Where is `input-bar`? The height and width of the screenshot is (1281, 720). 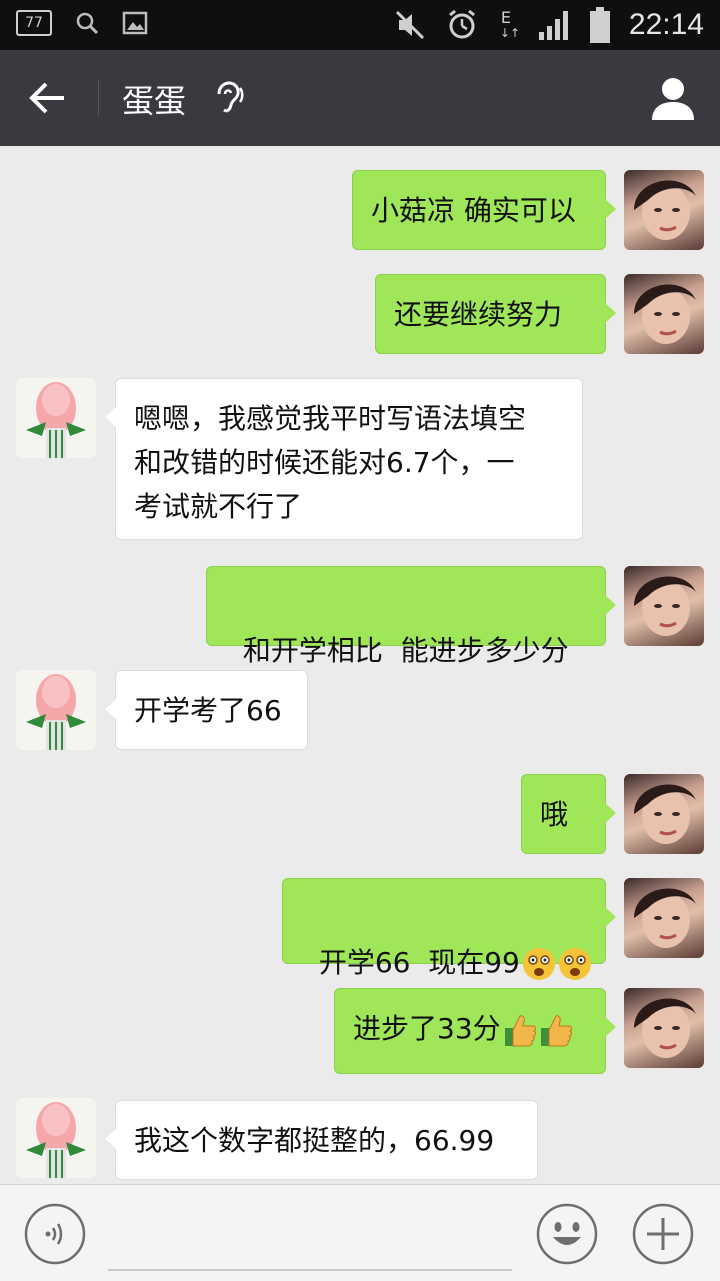
input-bar is located at coordinates (360, 1232).